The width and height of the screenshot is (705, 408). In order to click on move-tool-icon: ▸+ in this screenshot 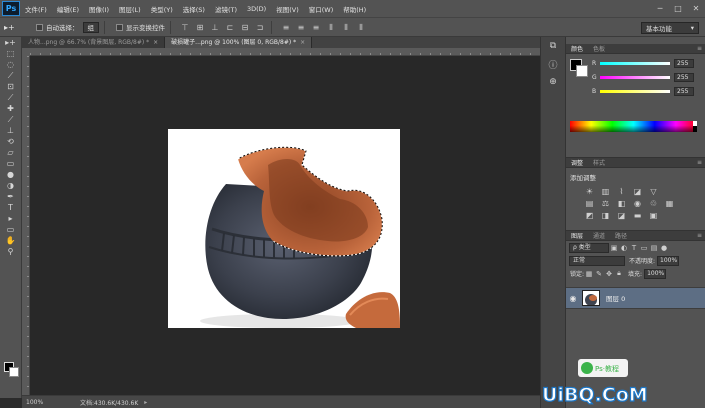, I will do `click(10, 42)`.